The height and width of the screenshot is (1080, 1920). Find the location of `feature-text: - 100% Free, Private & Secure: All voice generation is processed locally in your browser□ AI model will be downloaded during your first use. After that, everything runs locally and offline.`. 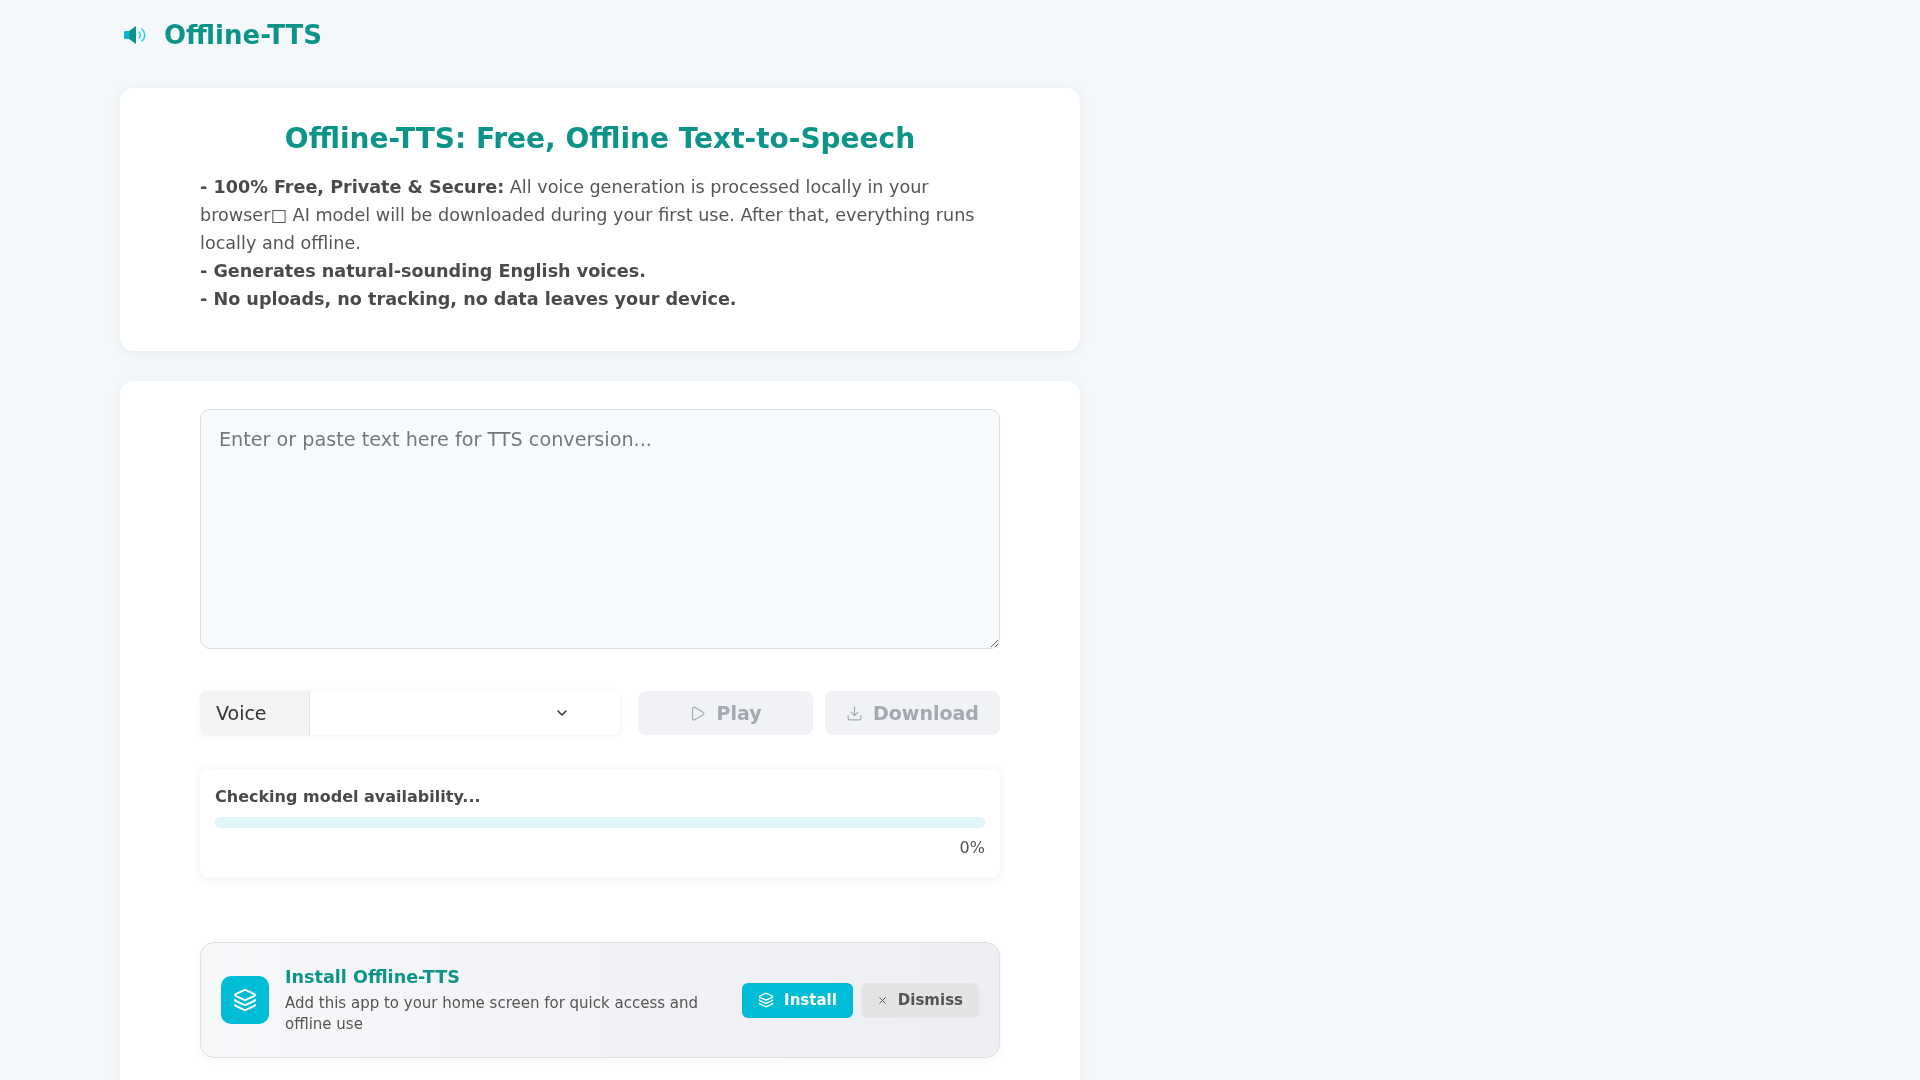

feature-text: - 100% Free, Private & Secure: All voice generation is processed locally in your browser□ AI model will be downloaded during your first use. After that, everything runs locally and offline. is located at coordinates (588, 215).